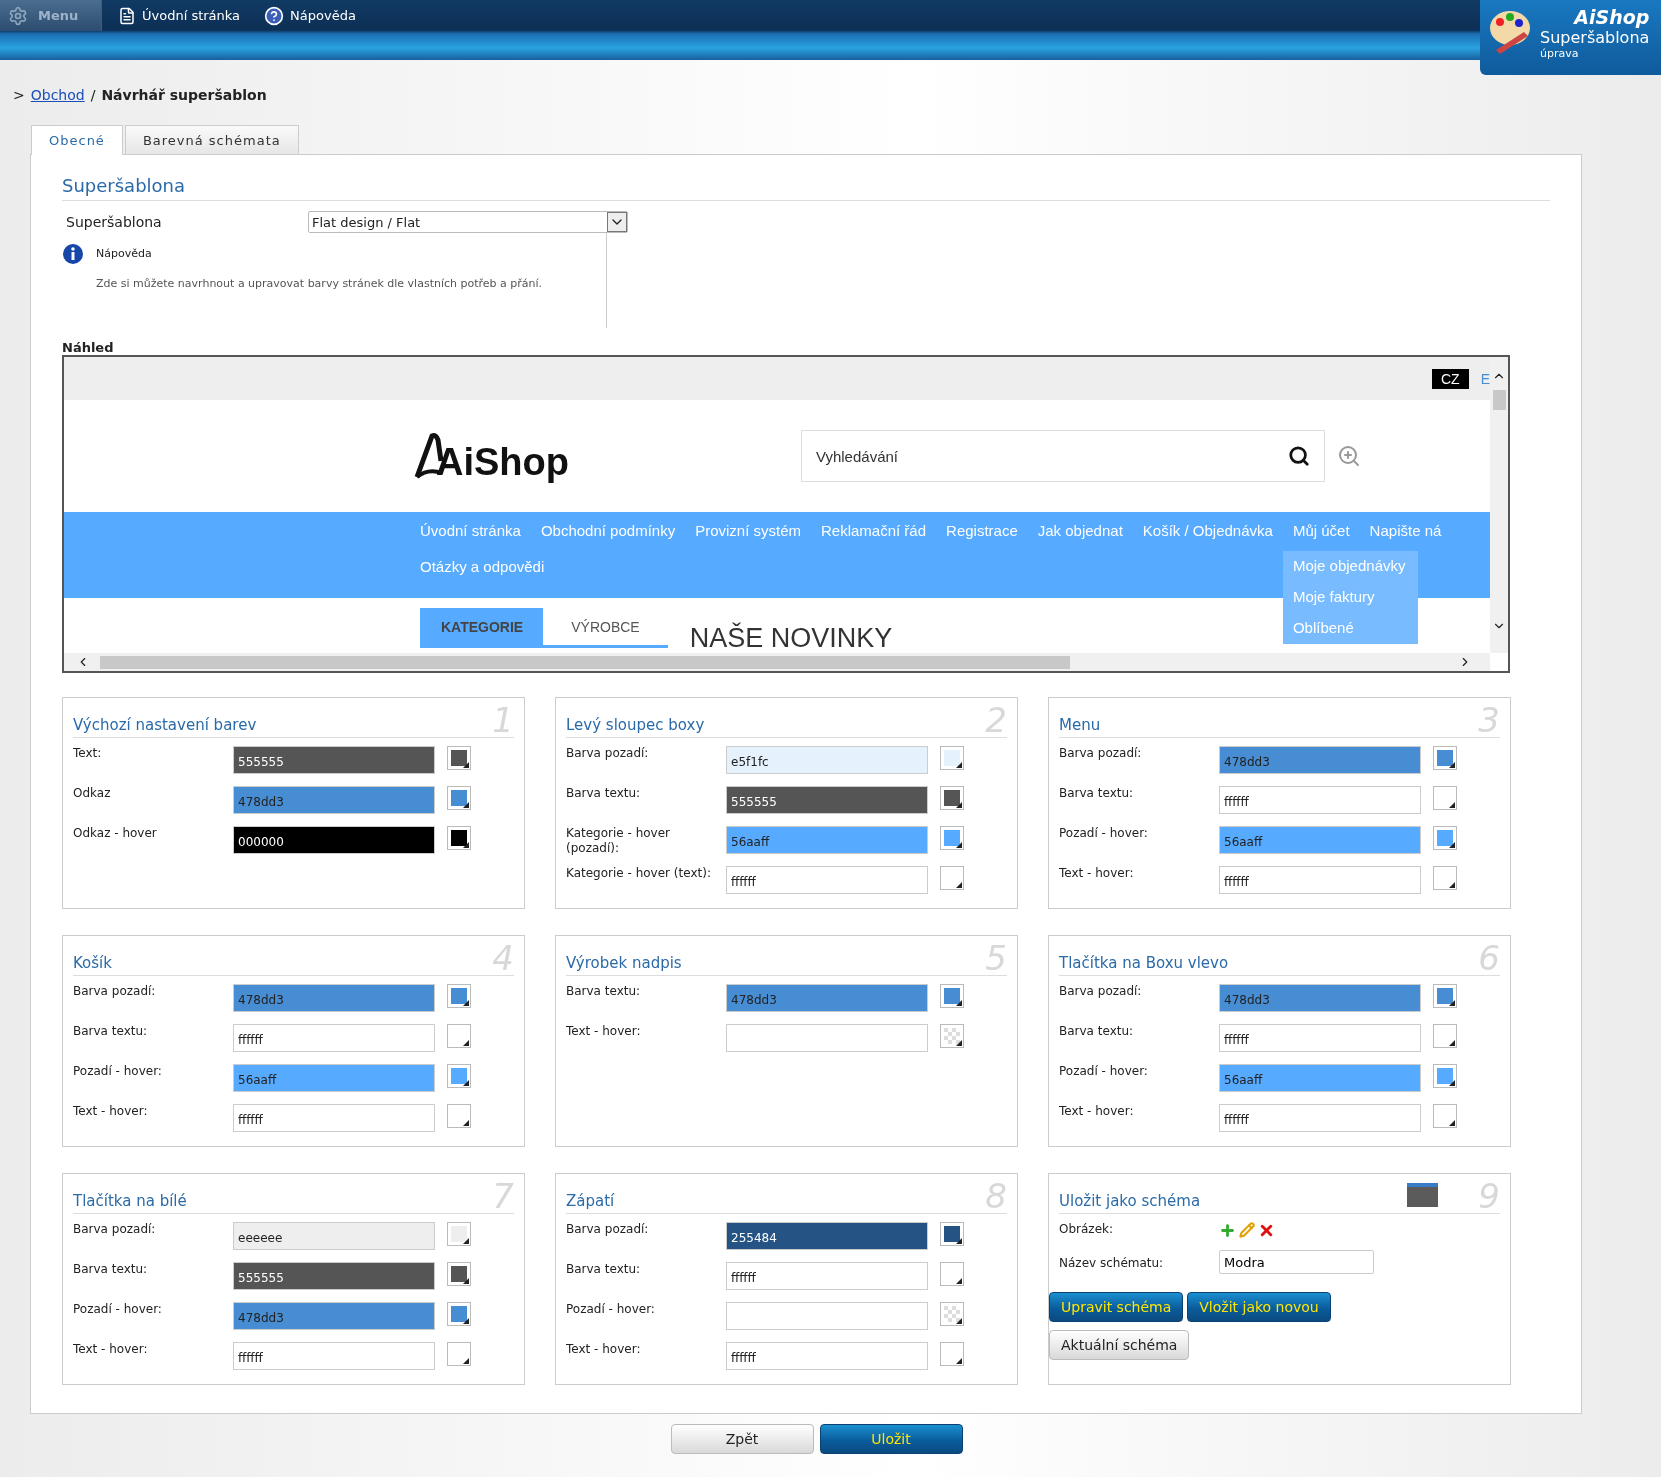 The width and height of the screenshot is (1661, 1477). What do you see at coordinates (827, 1236) in the screenshot?
I see `color-input-field: 255484` at bounding box center [827, 1236].